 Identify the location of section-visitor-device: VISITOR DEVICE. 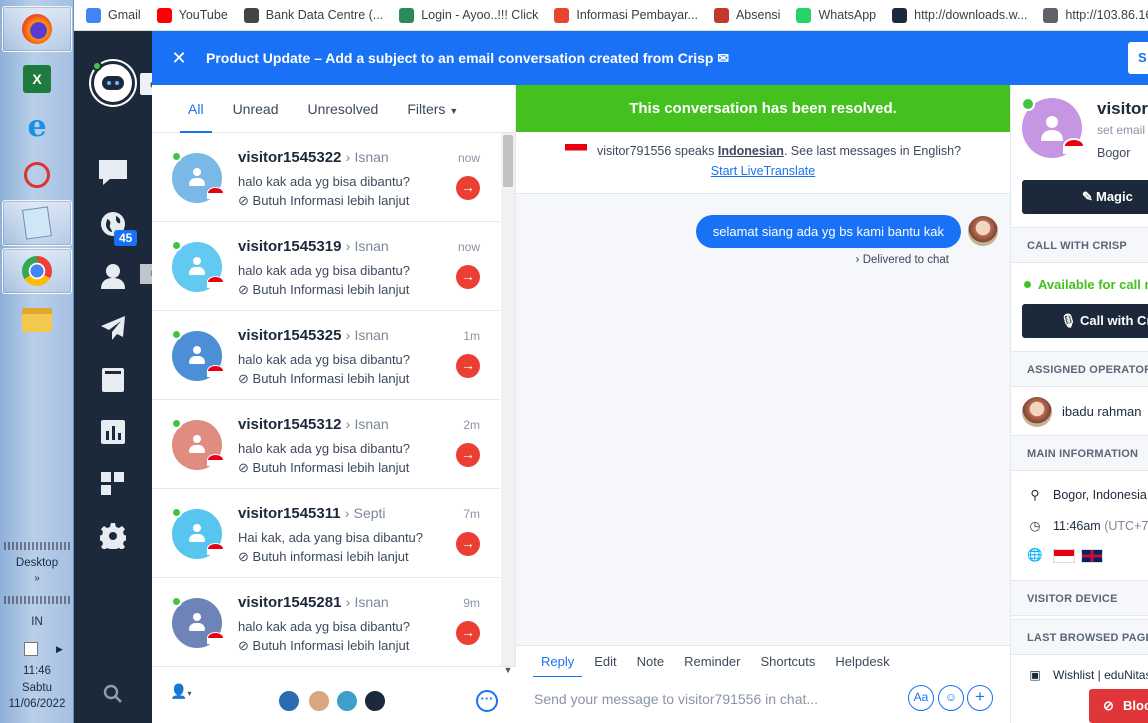
(1079, 598).